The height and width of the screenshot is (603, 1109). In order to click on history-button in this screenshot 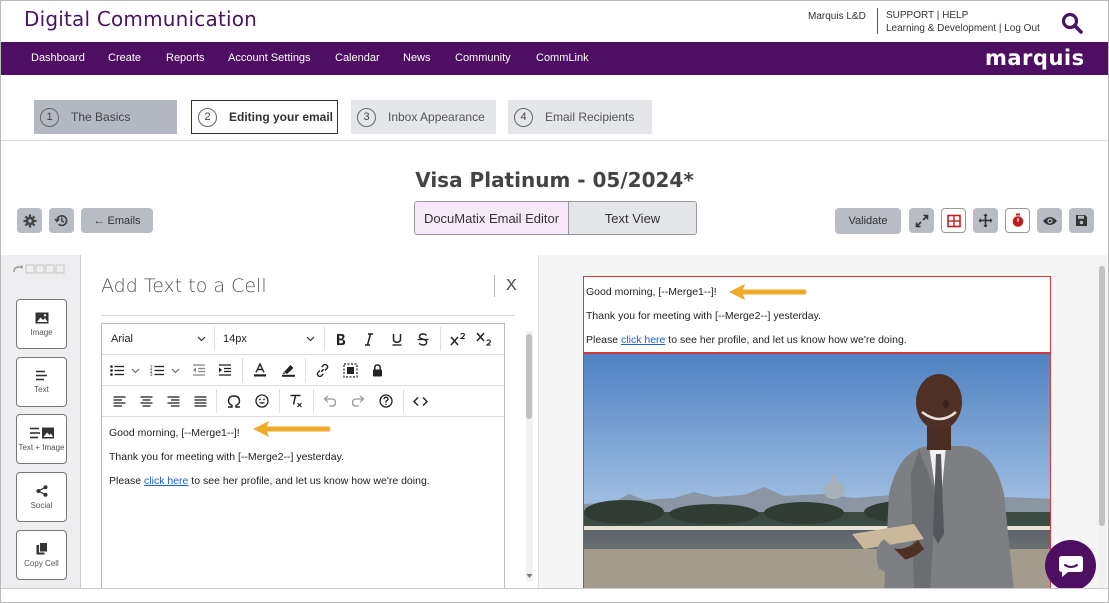, I will do `click(61, 220)`.